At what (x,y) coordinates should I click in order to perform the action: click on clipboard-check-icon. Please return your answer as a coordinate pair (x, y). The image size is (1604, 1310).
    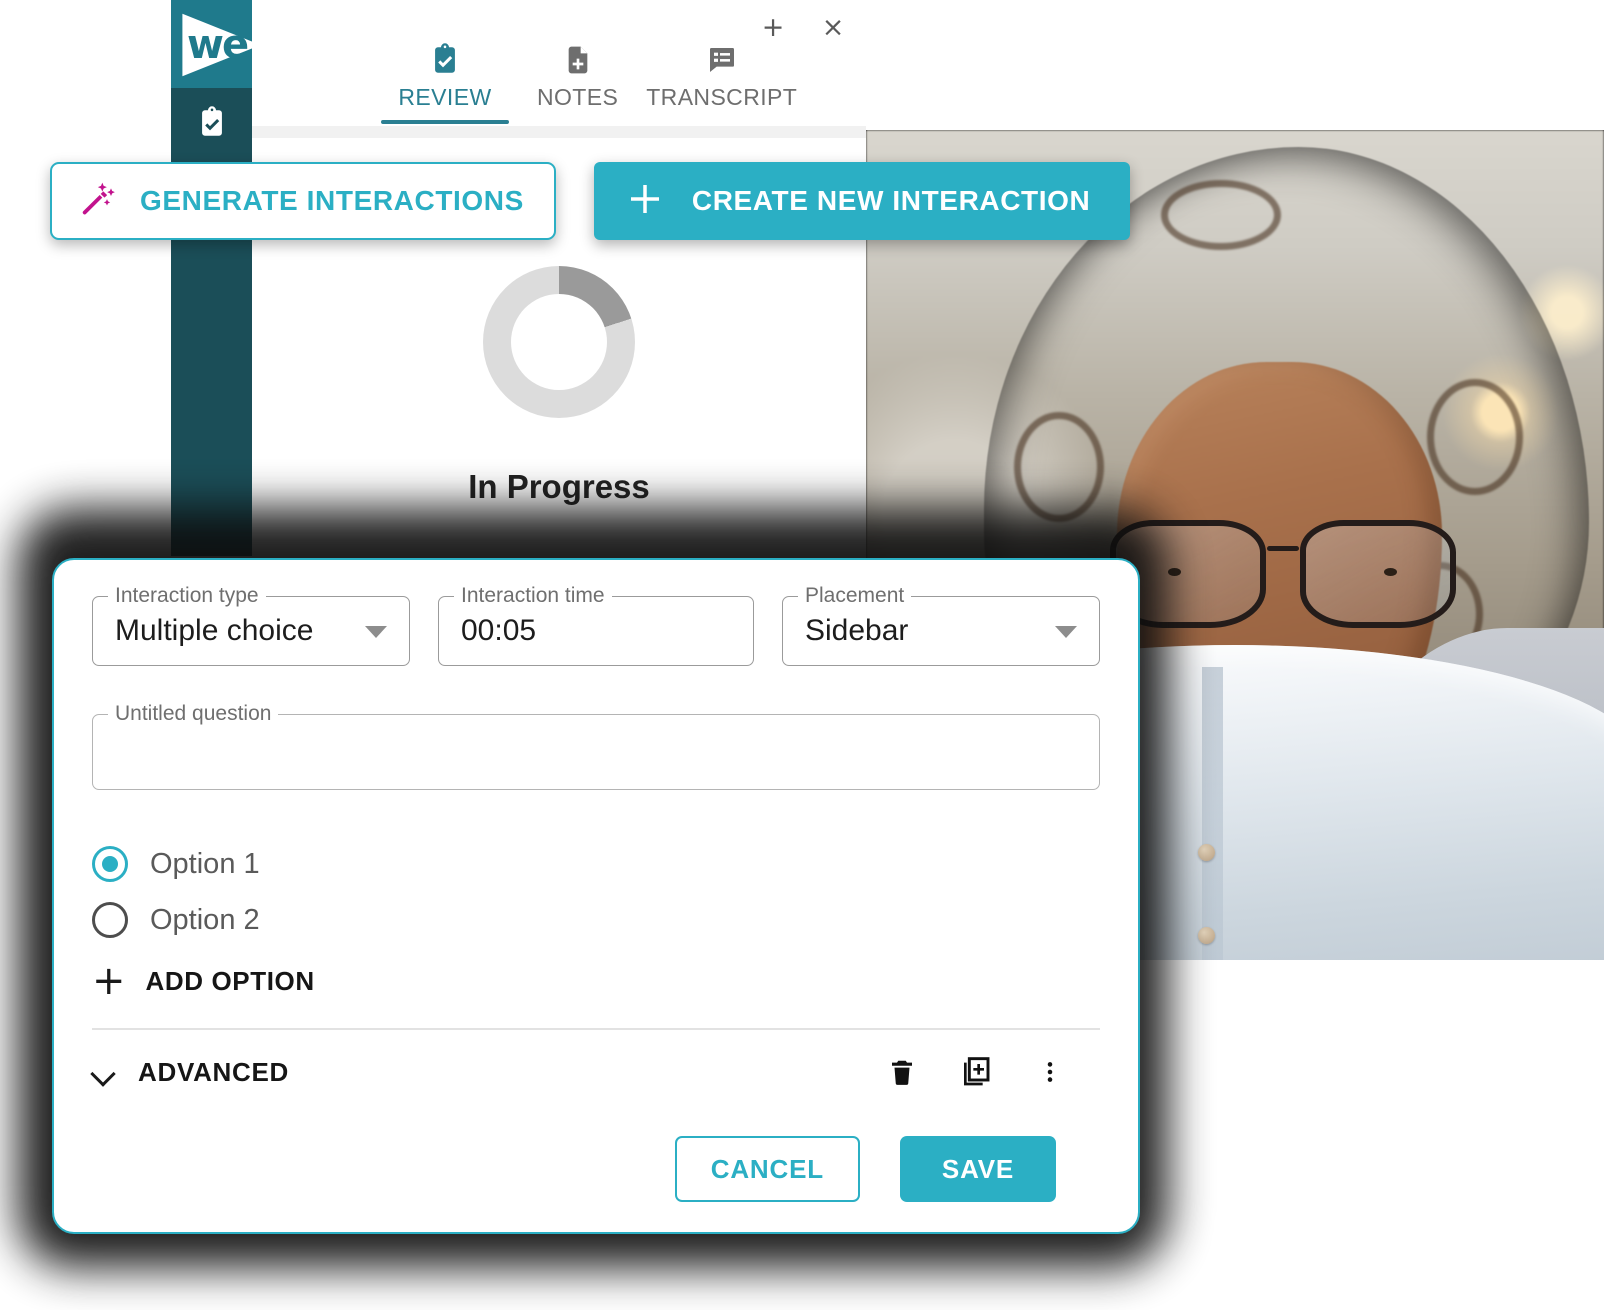
    Looking at the image, I should click on (445, 60).